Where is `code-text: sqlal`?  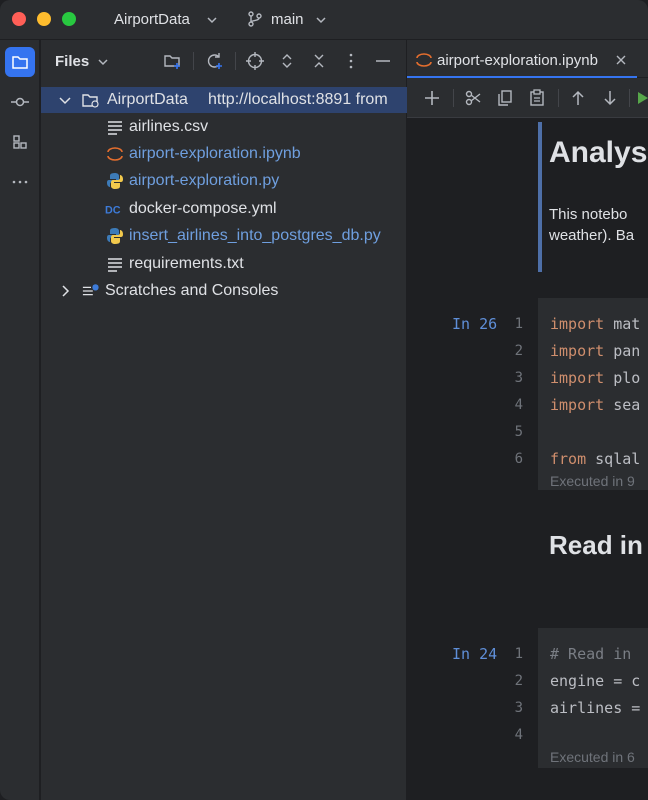 code-text: sqlal is located at coordinates (613, 459).